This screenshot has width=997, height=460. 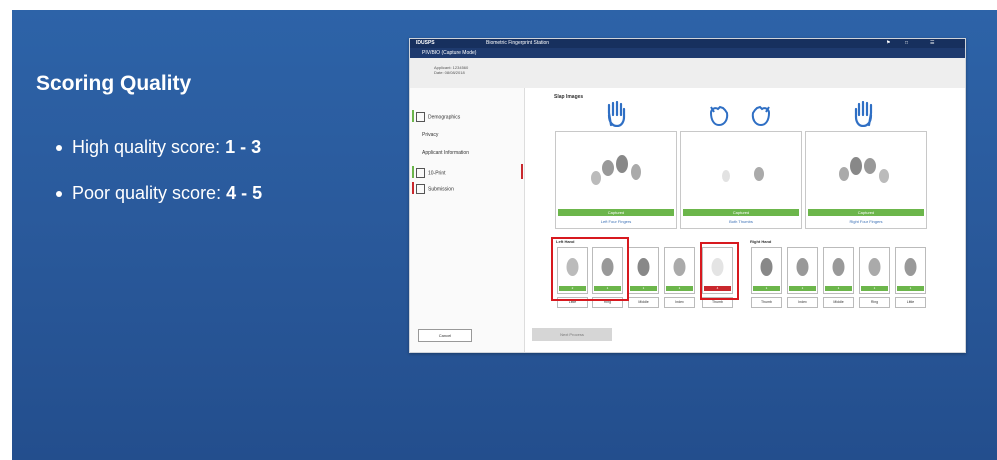 What do you see at coordinates (413, 188) in the screenshot?
I see `pending-indicator` at bounding box center [413, 188].